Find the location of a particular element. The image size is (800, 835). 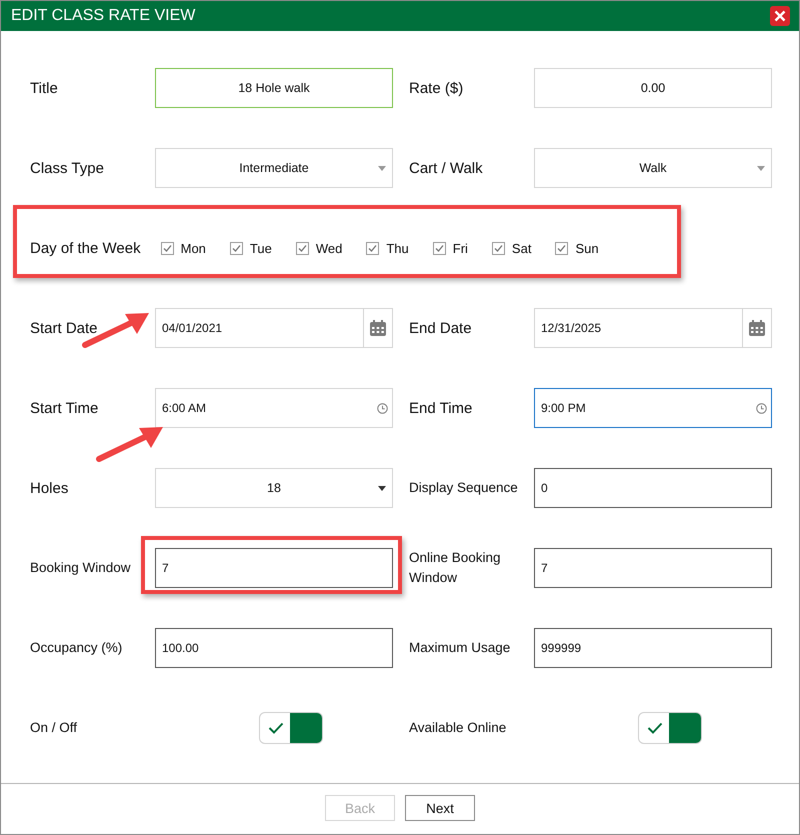

field-label: Available Online is located at coordinates (458, 728).